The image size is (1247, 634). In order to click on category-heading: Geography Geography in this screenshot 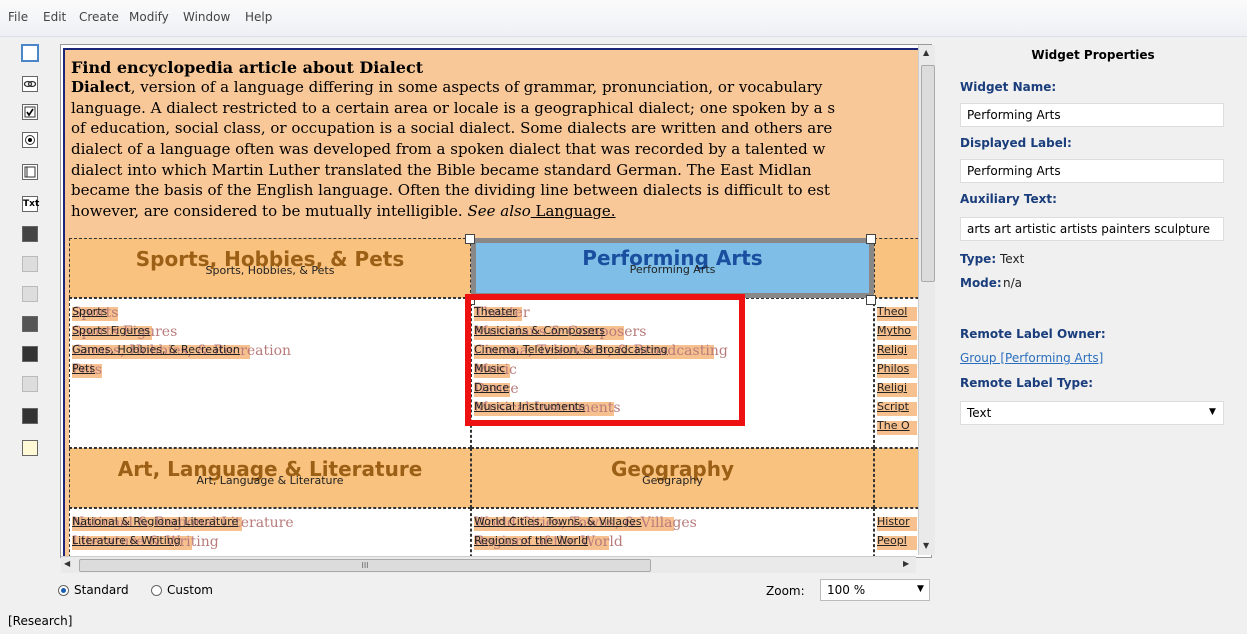, I will do `click(672, 478)`.